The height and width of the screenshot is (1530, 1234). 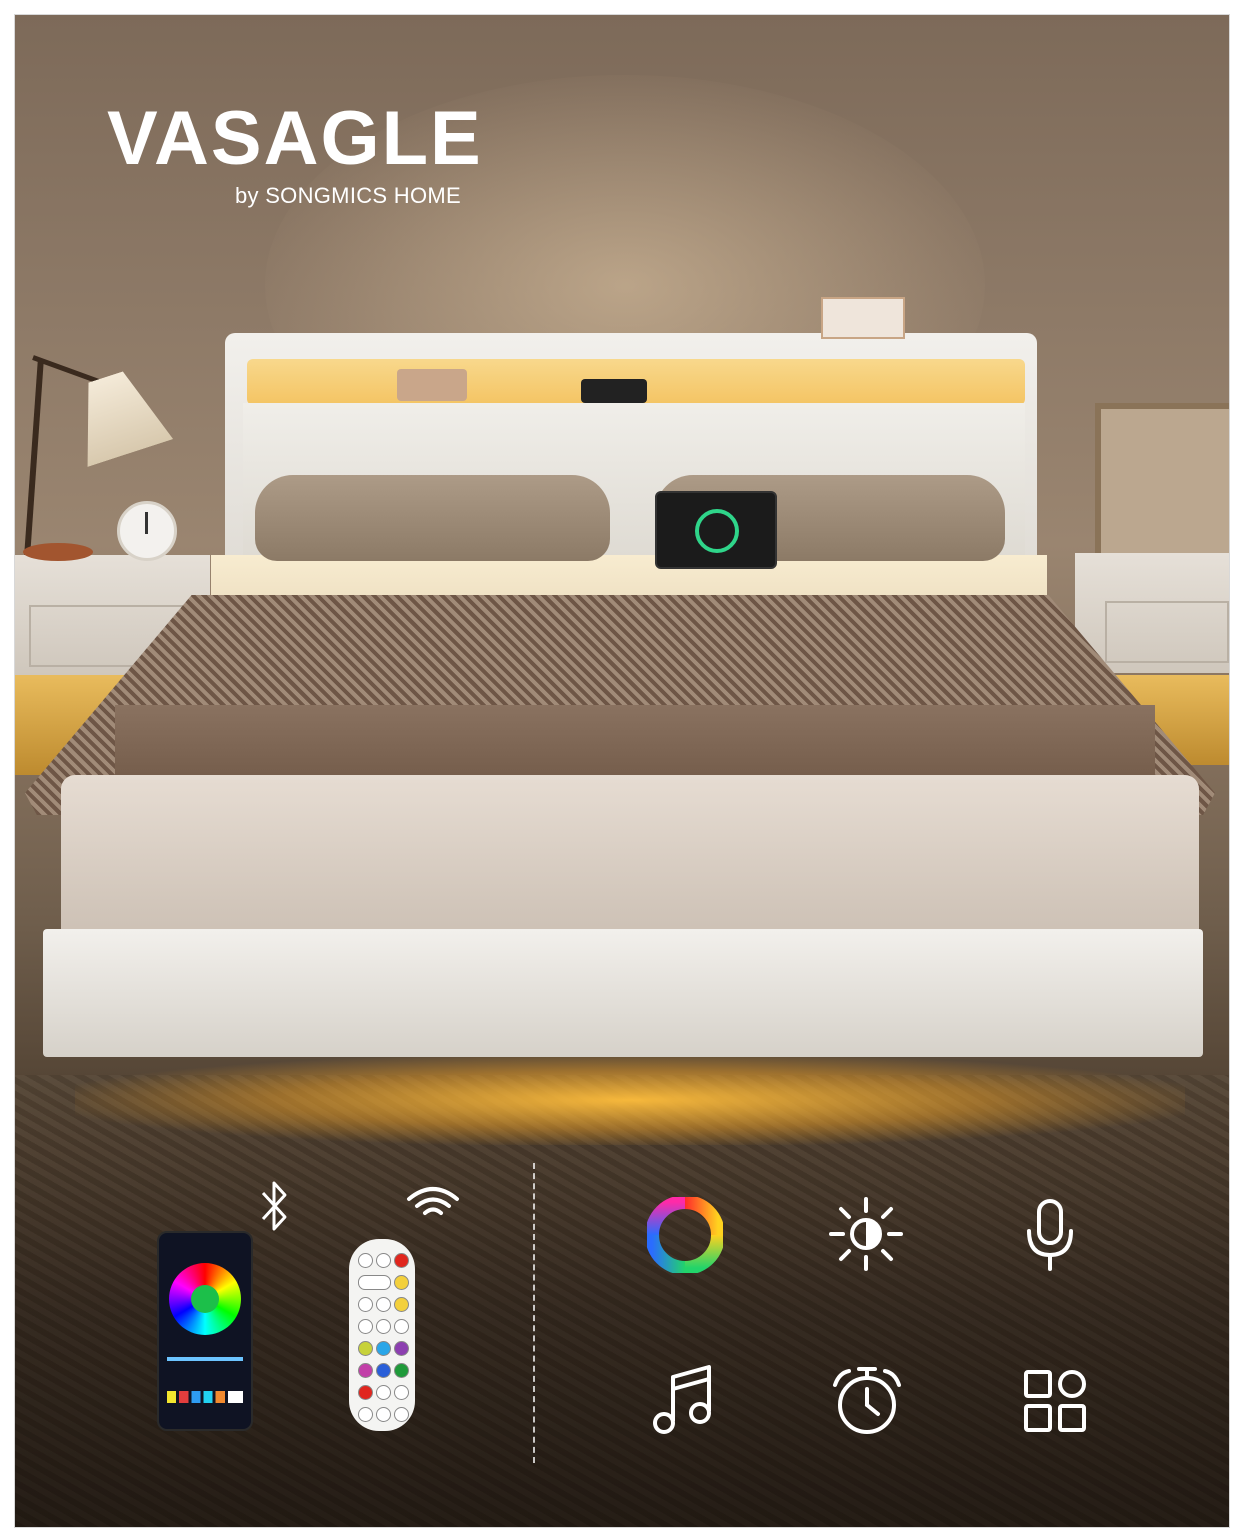 What do you see at coordinates (382, 1335) in the screenshot?
I see `remote-control` at bounding box center [382, 1335].